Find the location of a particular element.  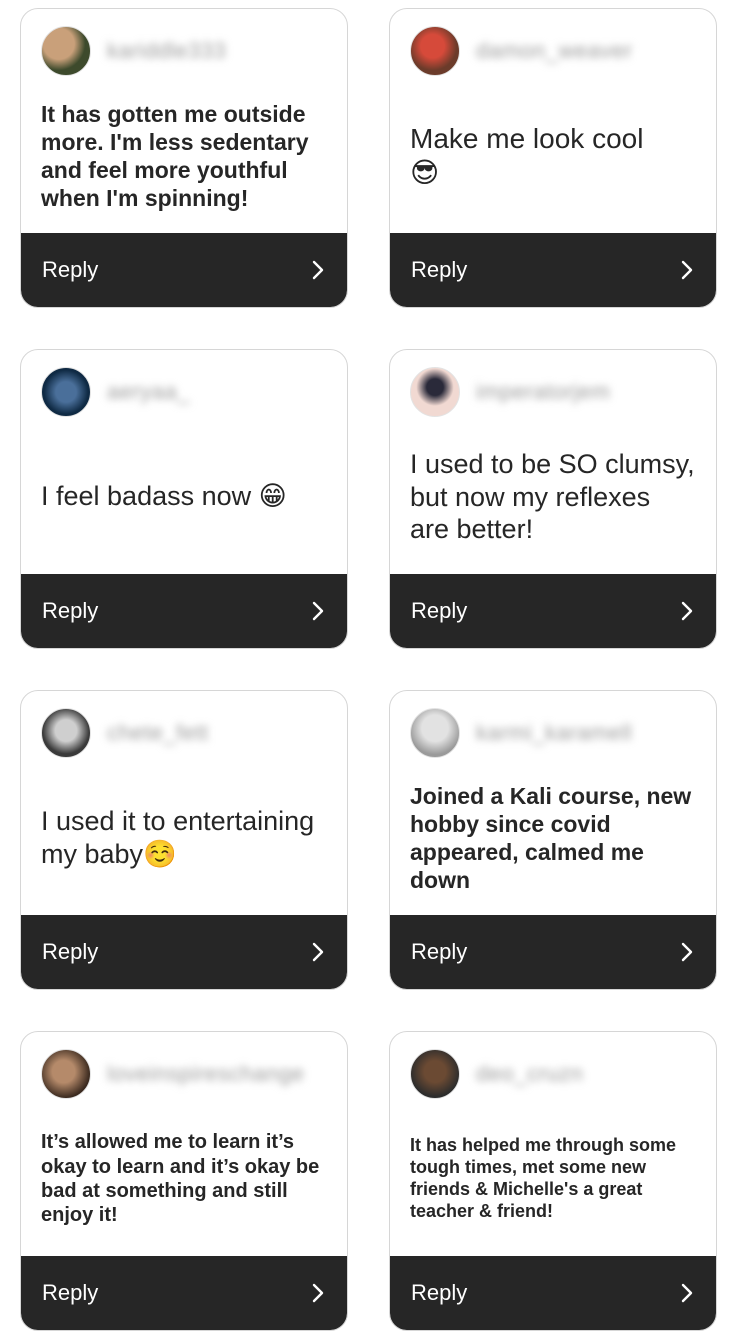

username: deo_cruzn is located at coordinates (529, 1074).